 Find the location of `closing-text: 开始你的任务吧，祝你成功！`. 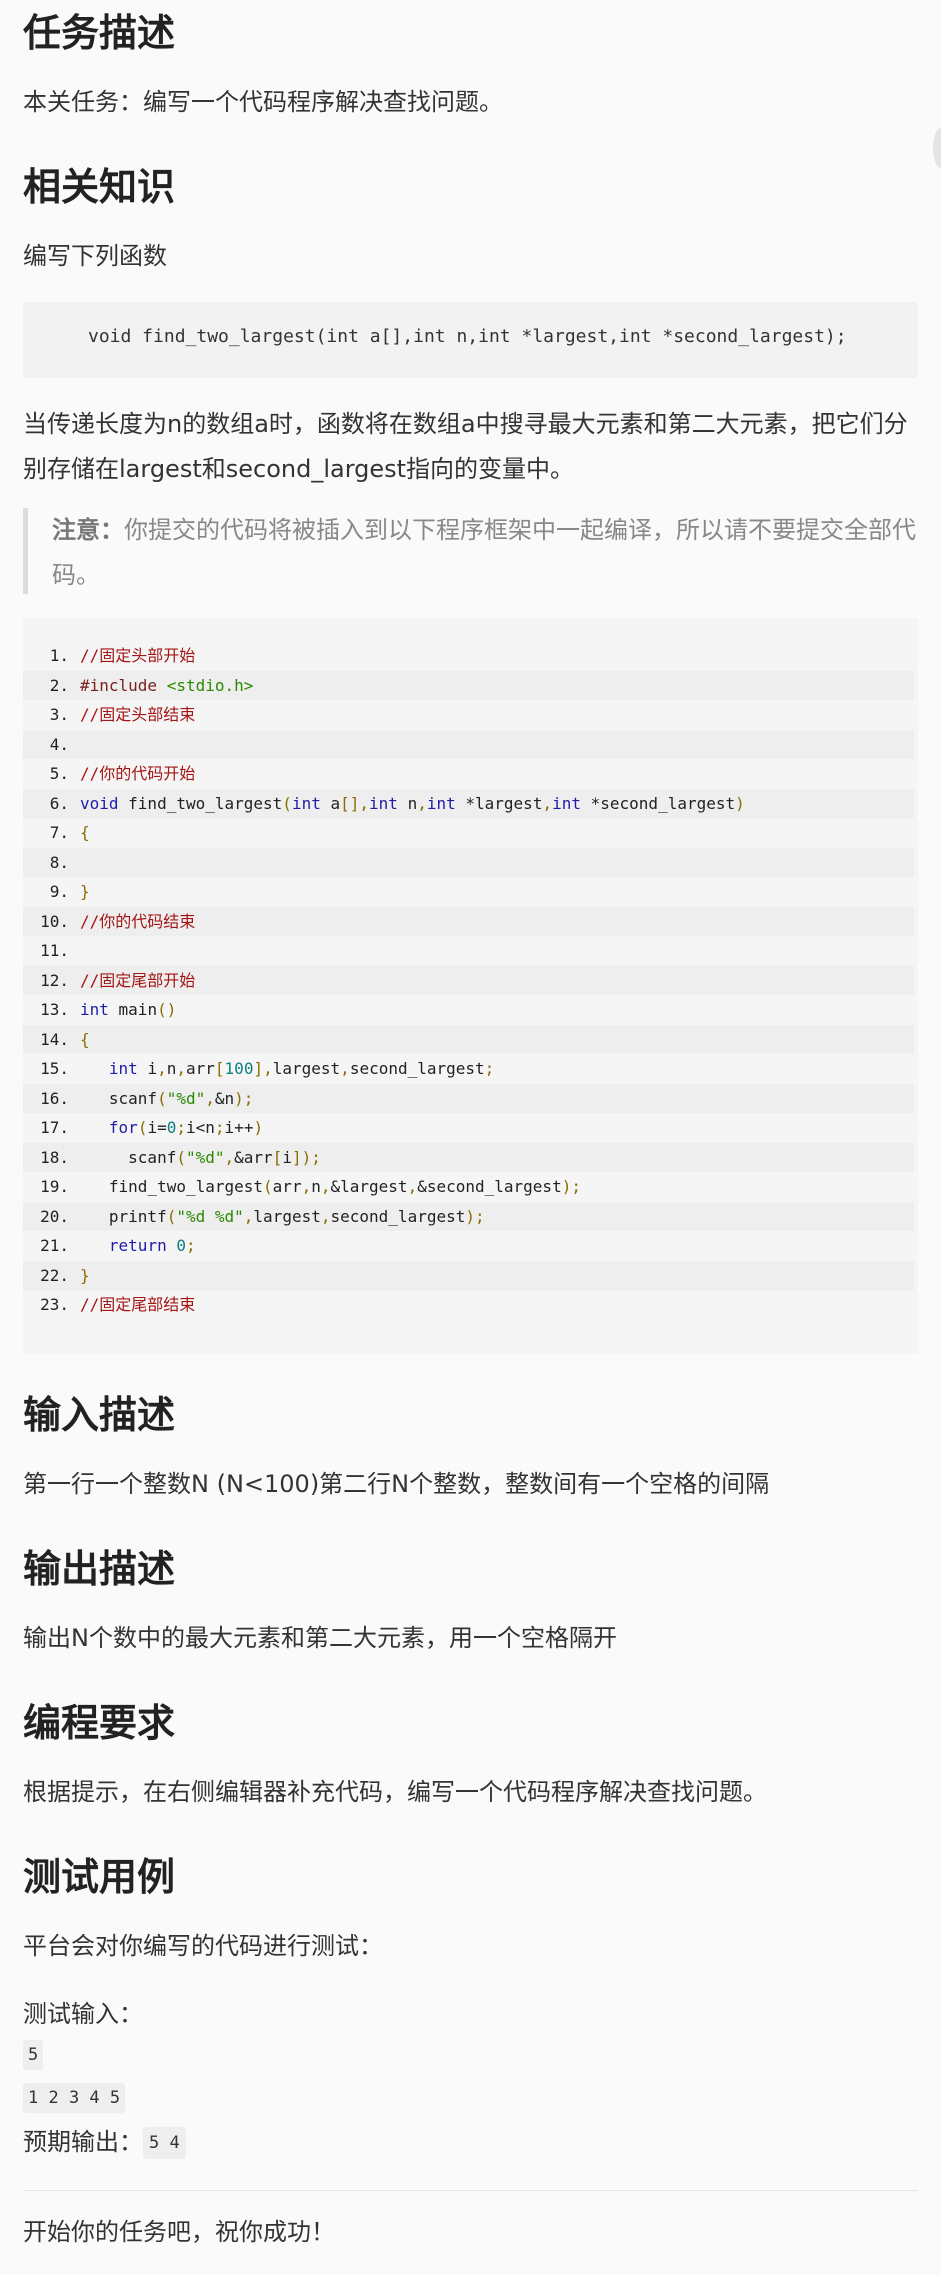

closing-text: 开始你的任务吧，祝你成功！ is located at coordinates (179, 2232).